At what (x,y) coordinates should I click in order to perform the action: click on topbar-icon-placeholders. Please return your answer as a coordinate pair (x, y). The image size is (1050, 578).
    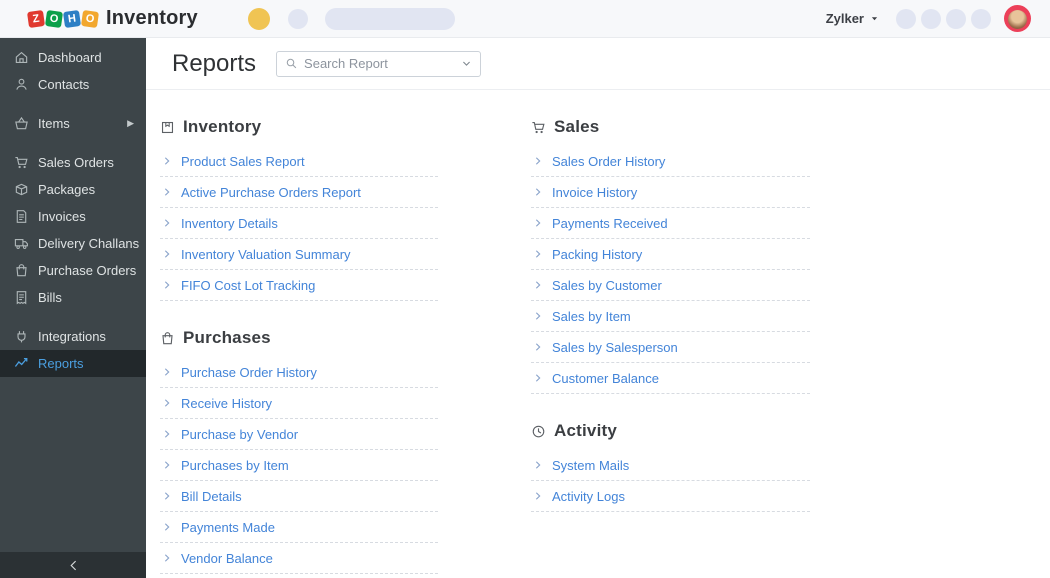
    Looking at the image, I should click on (943, 18).